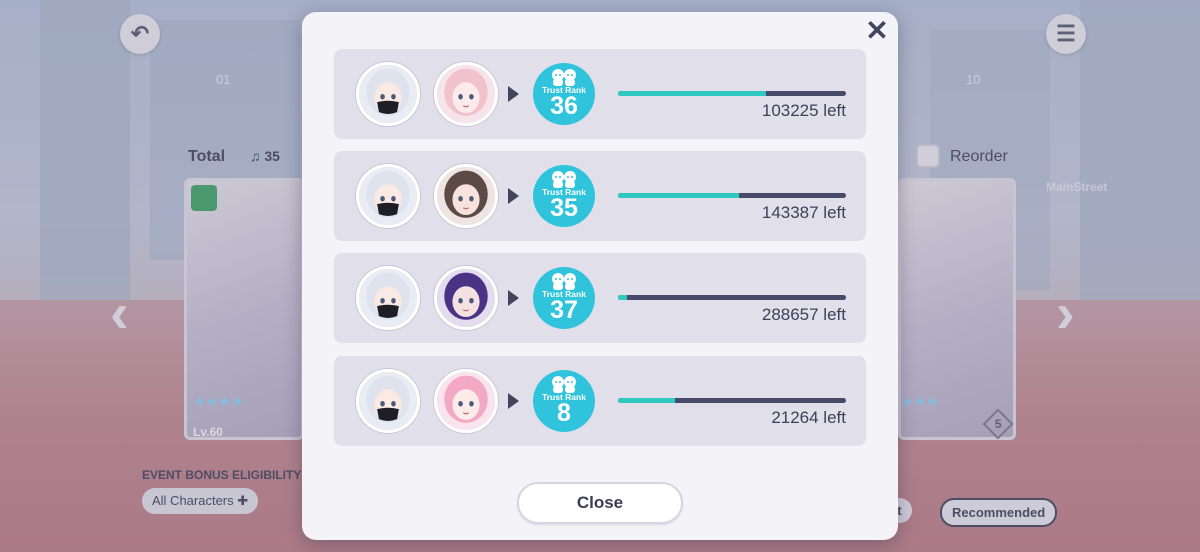 This screenshot has width=1200, height=552. What do you see at coordinates (564, 310) in the screenshot?
I see `trust-rank-number: 37` at bounding box center [564, 310].